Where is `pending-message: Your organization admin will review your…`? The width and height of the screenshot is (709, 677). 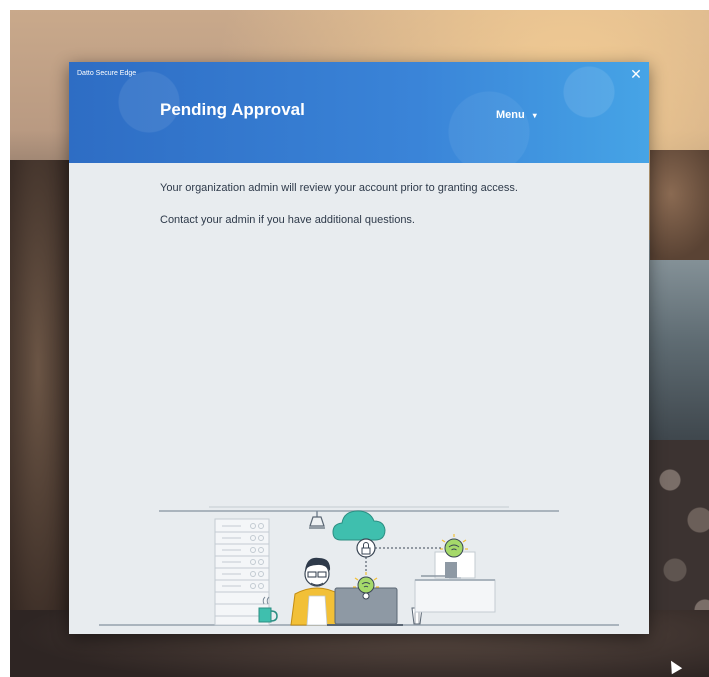 pending-message: Your organization admin will review your… is located at coordinates (339, 188).